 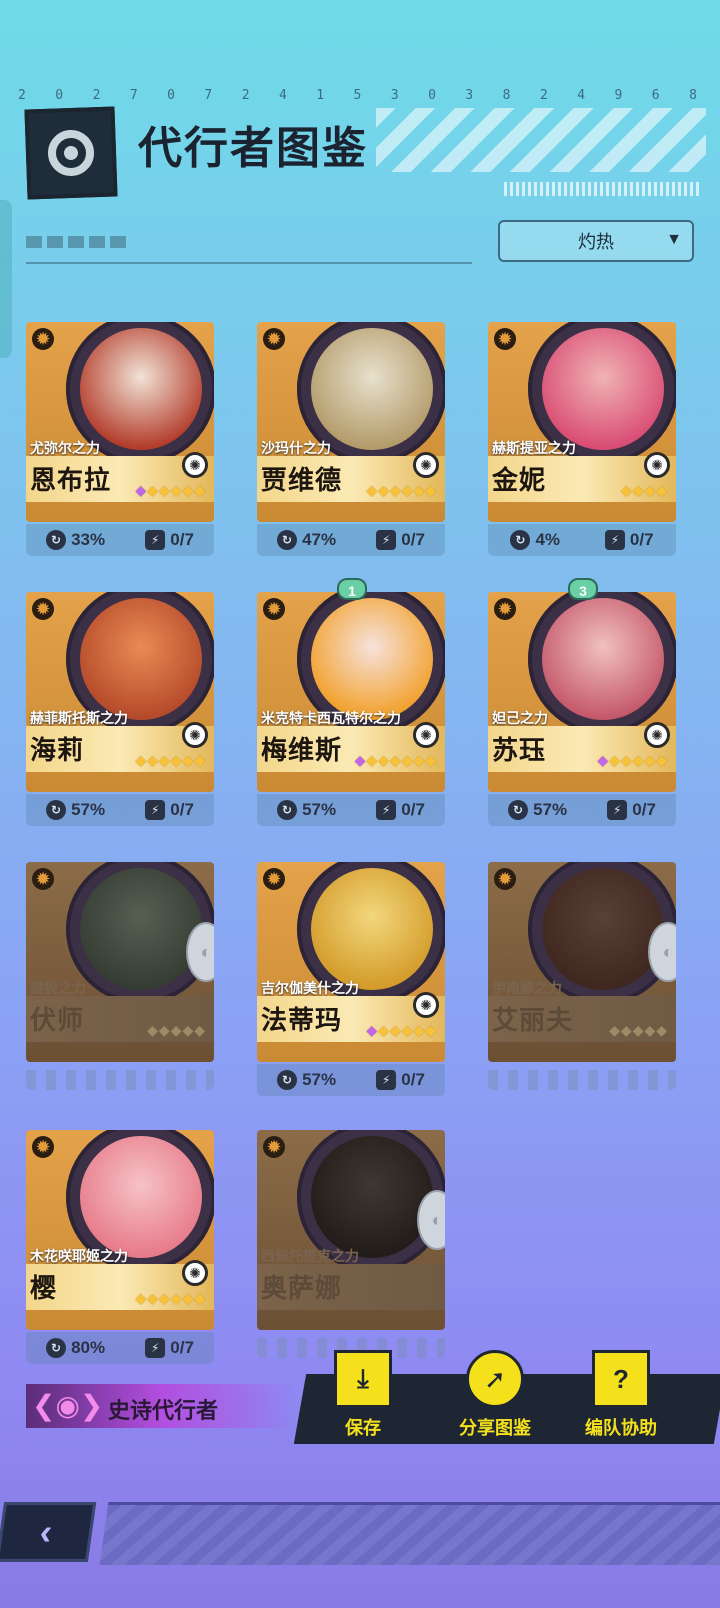 I want to click on card-stats: ↻ 33% ⚡ 0/7, so click(x=120, y=540).